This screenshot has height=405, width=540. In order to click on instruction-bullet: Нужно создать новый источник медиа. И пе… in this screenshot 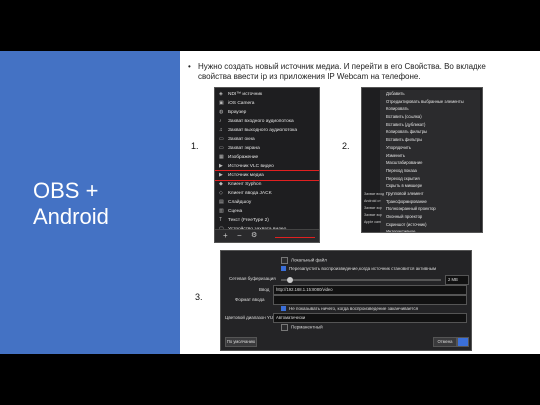, I will do `click(353, 72)`.